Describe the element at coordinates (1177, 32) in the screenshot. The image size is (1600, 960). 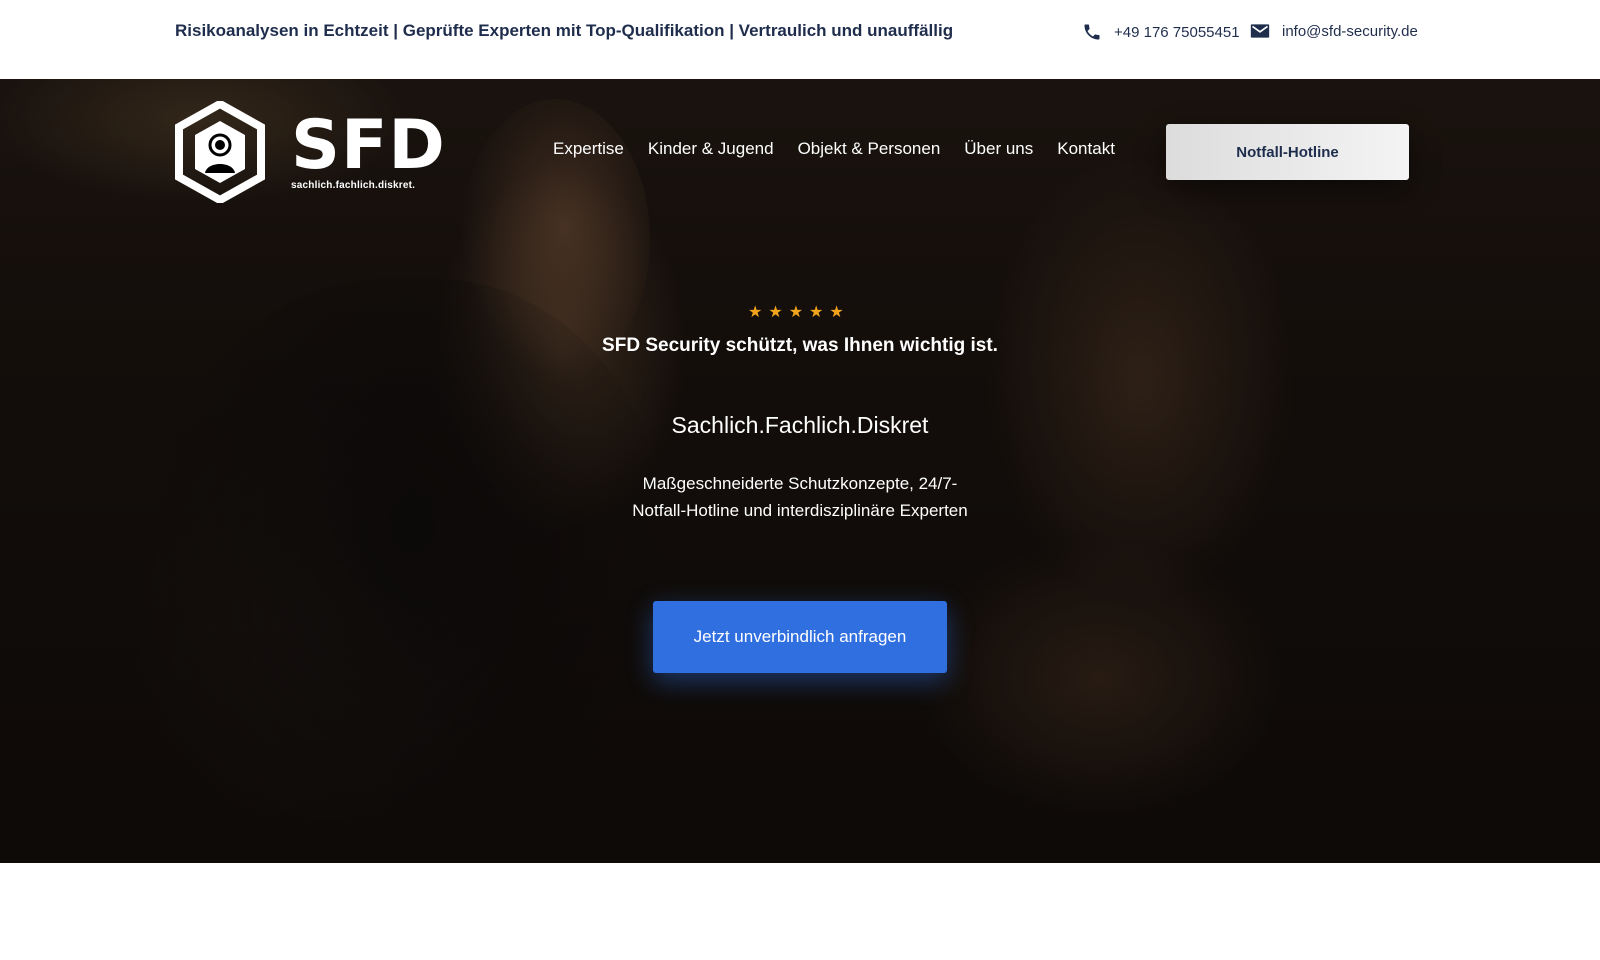
I see `phone-number: +49 176 75055451` at that location.